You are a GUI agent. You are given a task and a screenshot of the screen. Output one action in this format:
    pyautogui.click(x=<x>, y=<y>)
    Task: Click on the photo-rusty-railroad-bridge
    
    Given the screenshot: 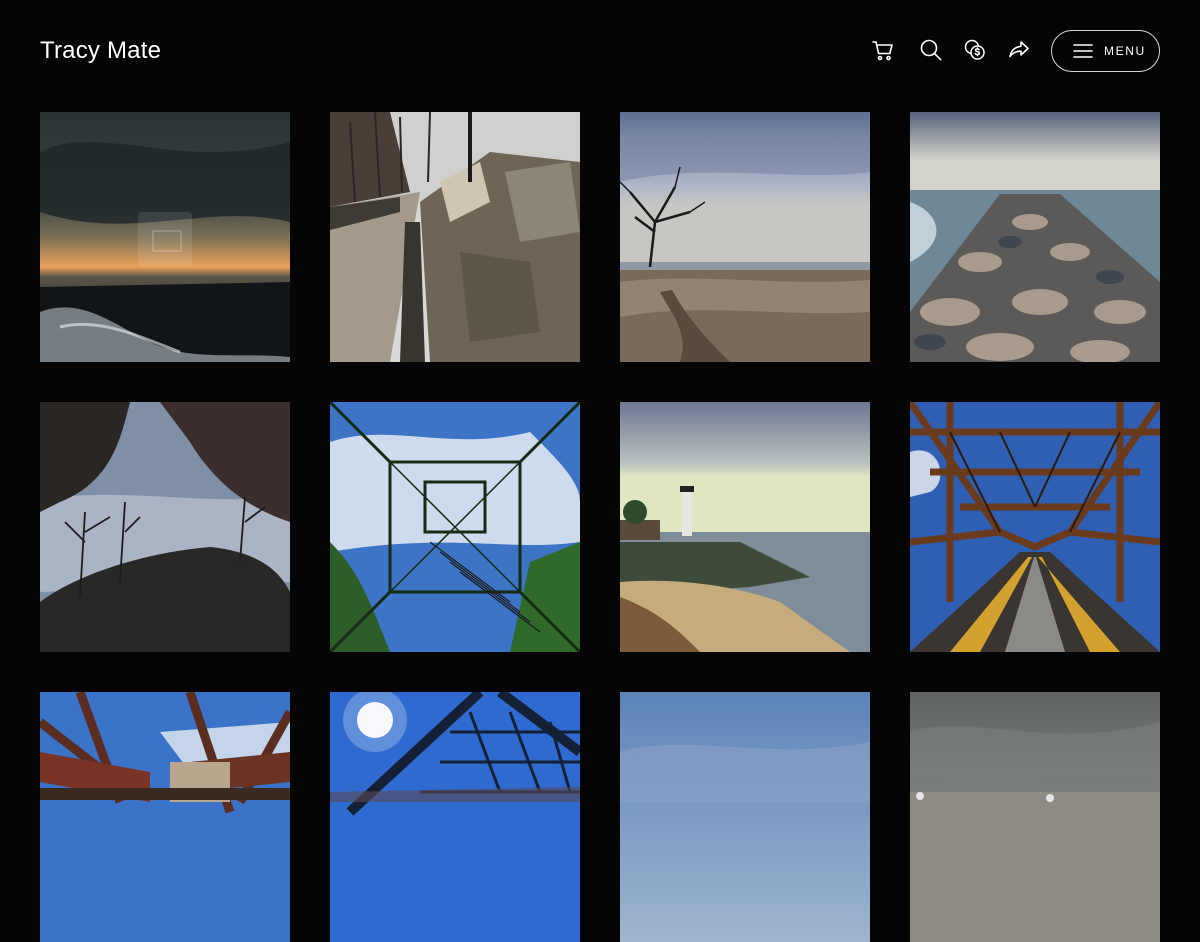 What is the action you would take?
    pyautogui.click(x=1035, y=527)
    